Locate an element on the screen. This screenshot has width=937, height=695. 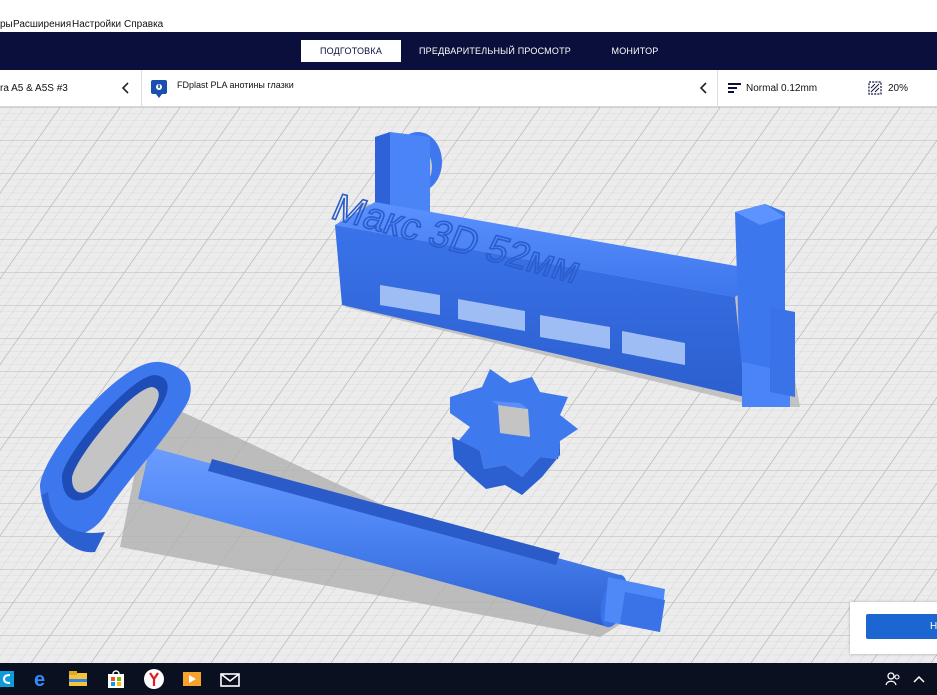
windows-taskbar: e is located at coordinates (468, 679).